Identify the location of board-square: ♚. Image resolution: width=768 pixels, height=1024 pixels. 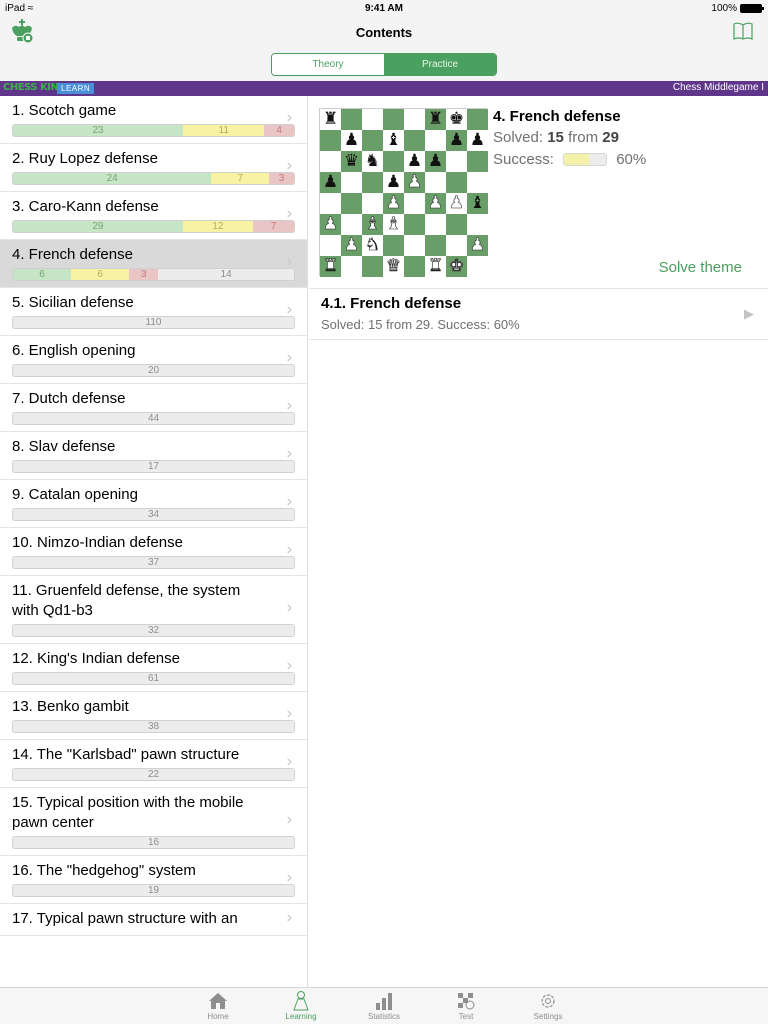
(456, 119).